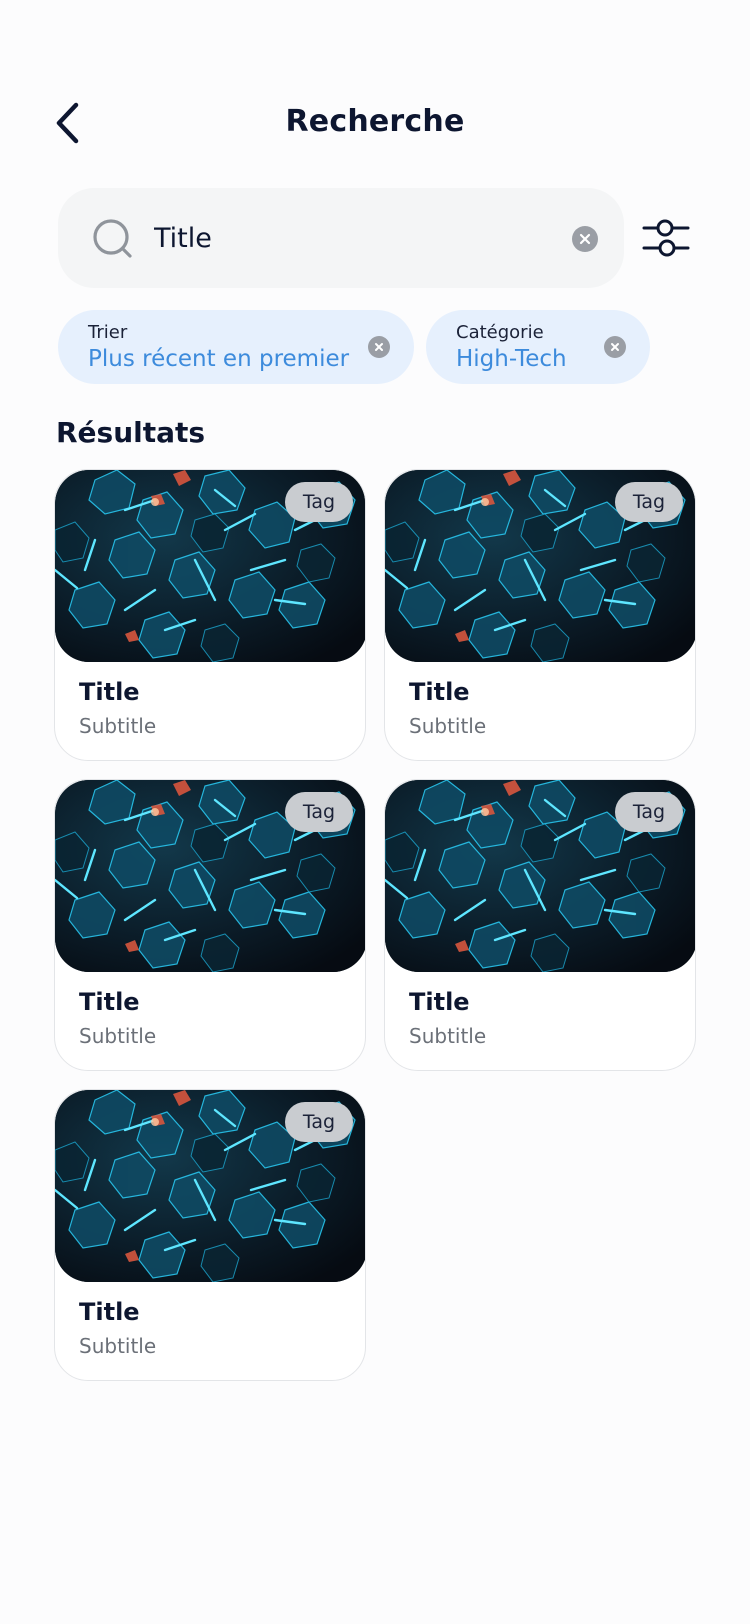  What do you see at coordinates (112, 238) in the screenshot?
I see `search-icon` at bounding box center [112, 238].